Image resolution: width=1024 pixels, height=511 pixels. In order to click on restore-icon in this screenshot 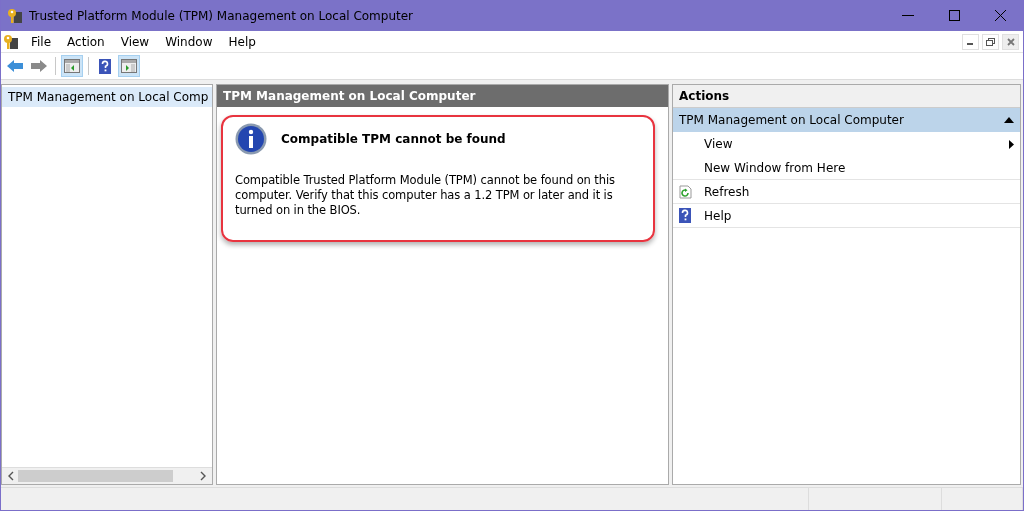, I will do `click(990, 41)`.